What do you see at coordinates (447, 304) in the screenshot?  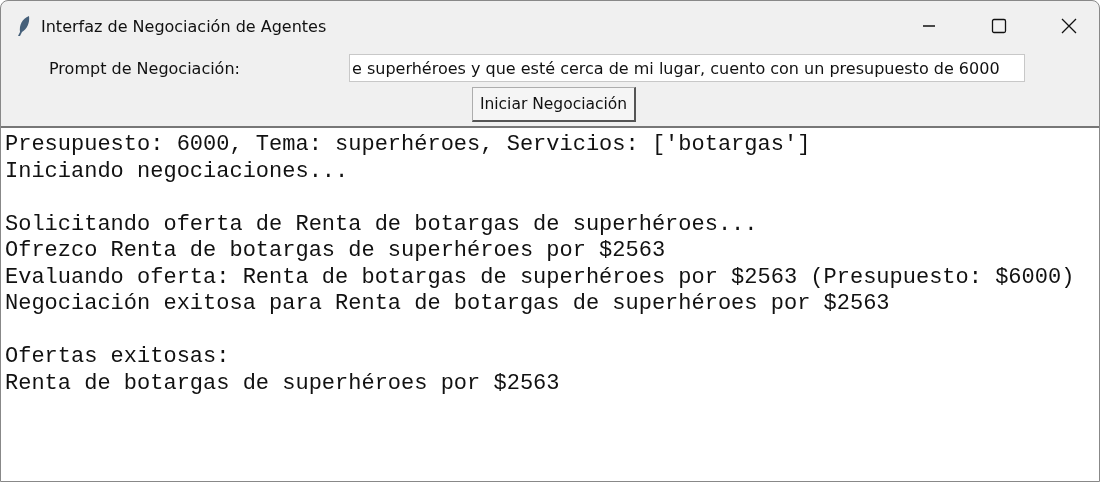 I see `output-line: Negociación exitosa para Renta de botargas de superhéroes por $2563` at bounding box center [447, 304].